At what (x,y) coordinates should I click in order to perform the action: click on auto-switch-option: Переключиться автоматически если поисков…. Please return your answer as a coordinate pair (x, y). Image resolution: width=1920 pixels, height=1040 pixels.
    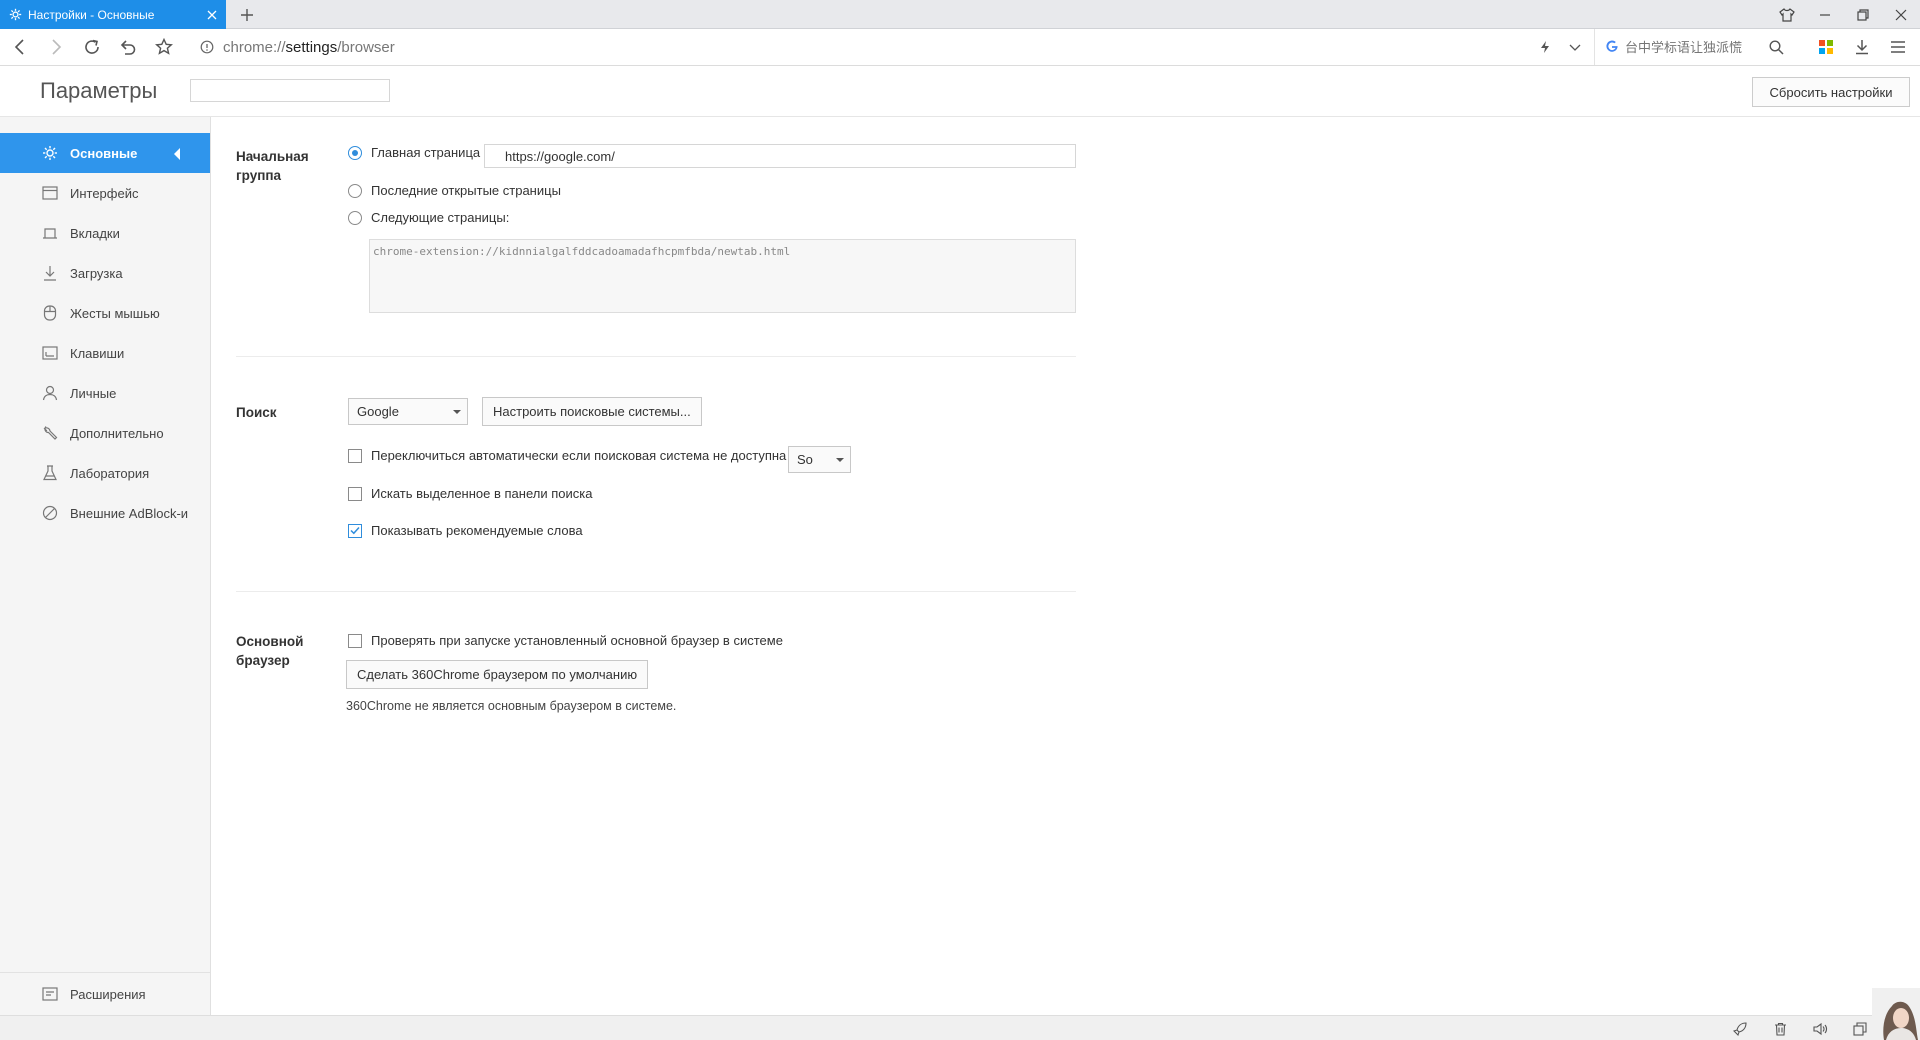
    Looking at the image, I should click on (567, 455).